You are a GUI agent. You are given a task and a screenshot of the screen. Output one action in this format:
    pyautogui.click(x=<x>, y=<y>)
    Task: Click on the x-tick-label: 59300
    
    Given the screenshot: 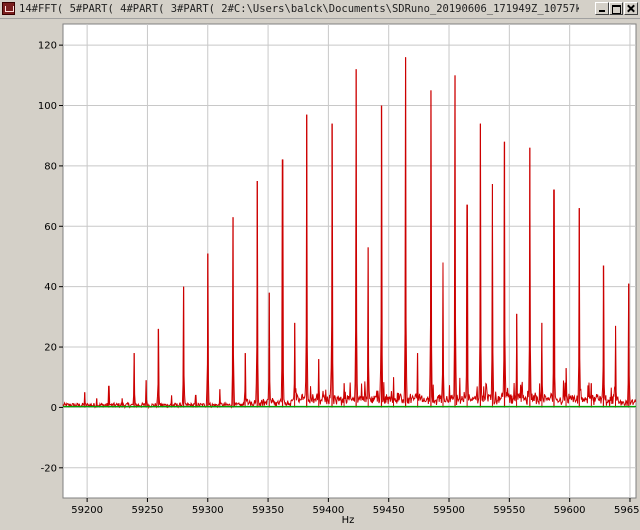 What is the action you would take?
    pyautogui.click(x=208, y=510)
    